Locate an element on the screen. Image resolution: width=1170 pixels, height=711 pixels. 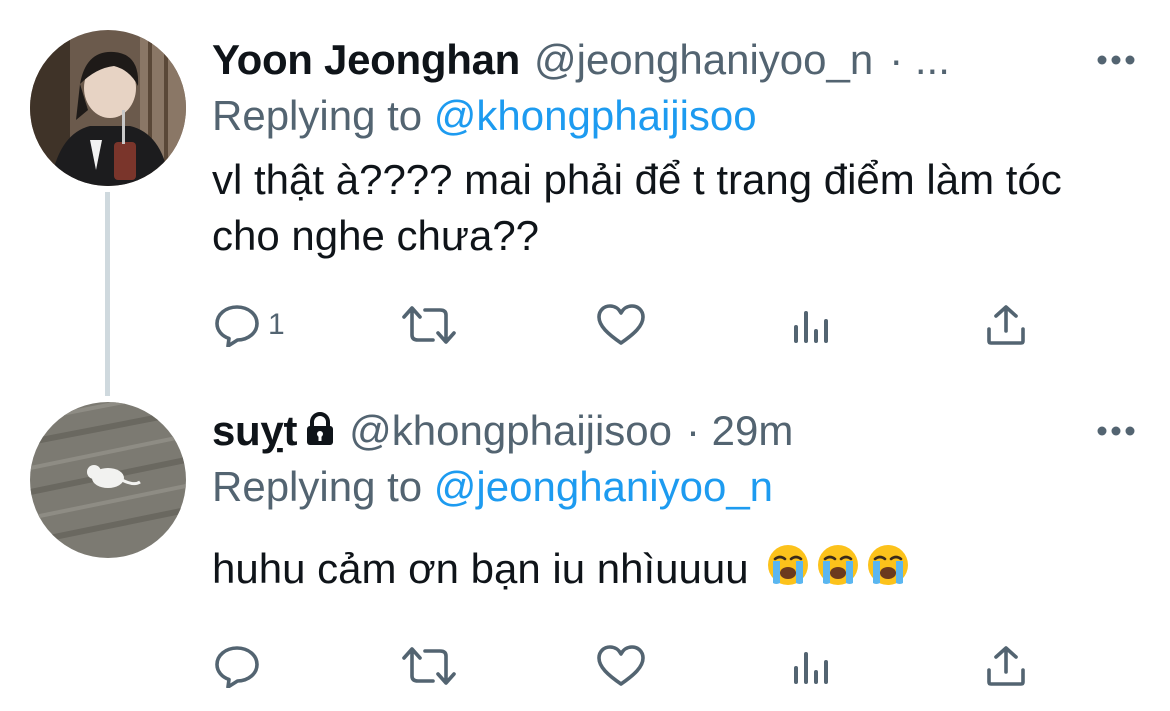
tweet-text: huhu cảm ơn bạn iu nhìuuuu is located at coordinates (480, 568).